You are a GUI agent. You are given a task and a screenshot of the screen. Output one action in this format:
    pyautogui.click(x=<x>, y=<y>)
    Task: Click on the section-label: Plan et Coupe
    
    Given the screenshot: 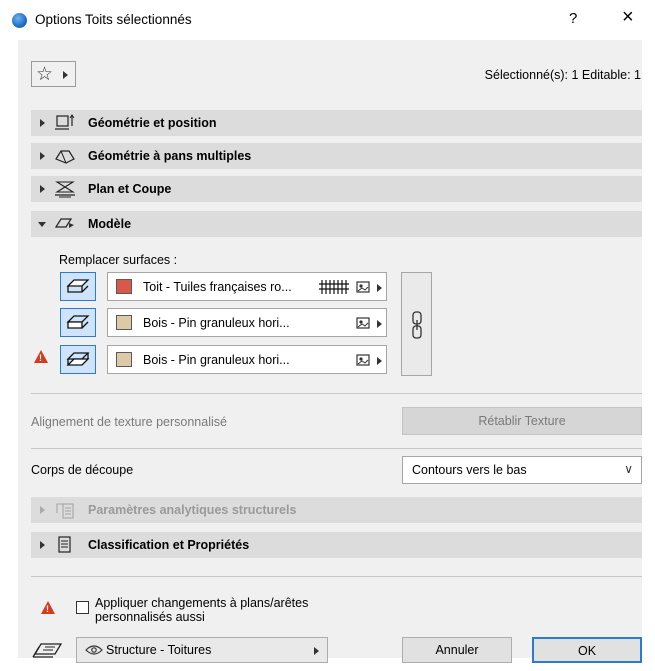 What is the action you would take?
    pyautogui.click(x=130, y=189)
    